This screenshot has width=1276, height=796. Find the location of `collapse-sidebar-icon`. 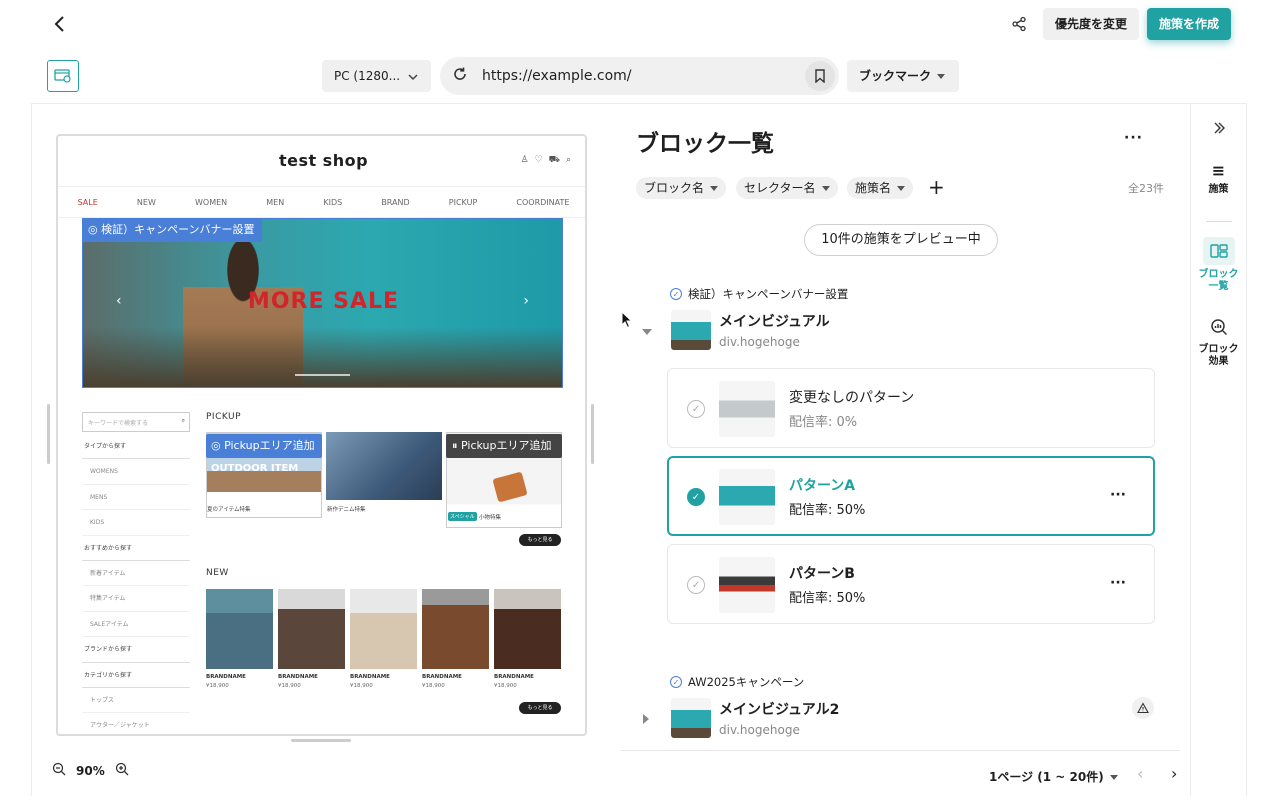

collapse-sidebar-icon is located at coordinates (1218, 130).